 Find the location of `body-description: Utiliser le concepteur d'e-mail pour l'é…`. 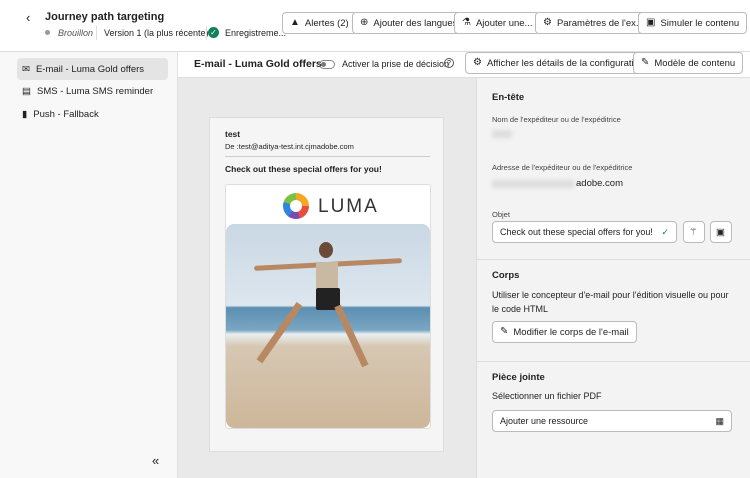

body-description: Utiliser le concepteur d'e-mail pour l'é… is located at coordinates (610, 302).